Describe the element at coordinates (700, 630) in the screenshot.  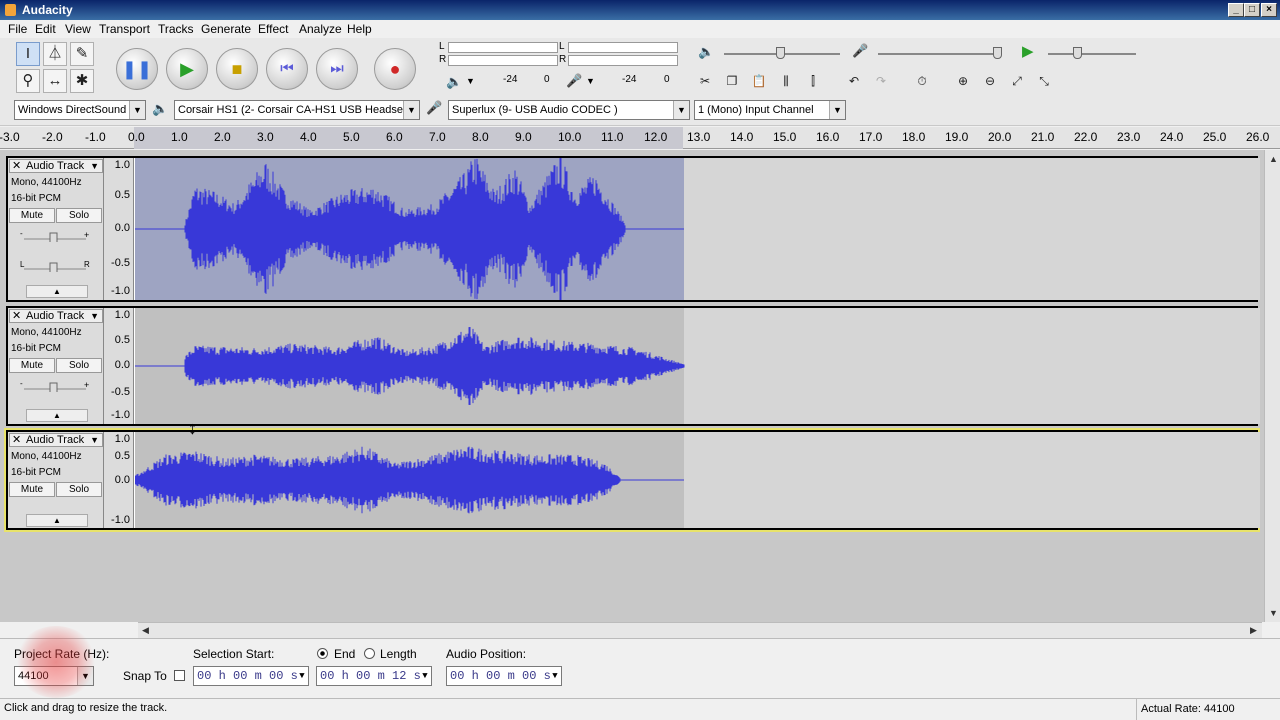
I see `horizontal-scrollbar: ◀ ▶` at that location.